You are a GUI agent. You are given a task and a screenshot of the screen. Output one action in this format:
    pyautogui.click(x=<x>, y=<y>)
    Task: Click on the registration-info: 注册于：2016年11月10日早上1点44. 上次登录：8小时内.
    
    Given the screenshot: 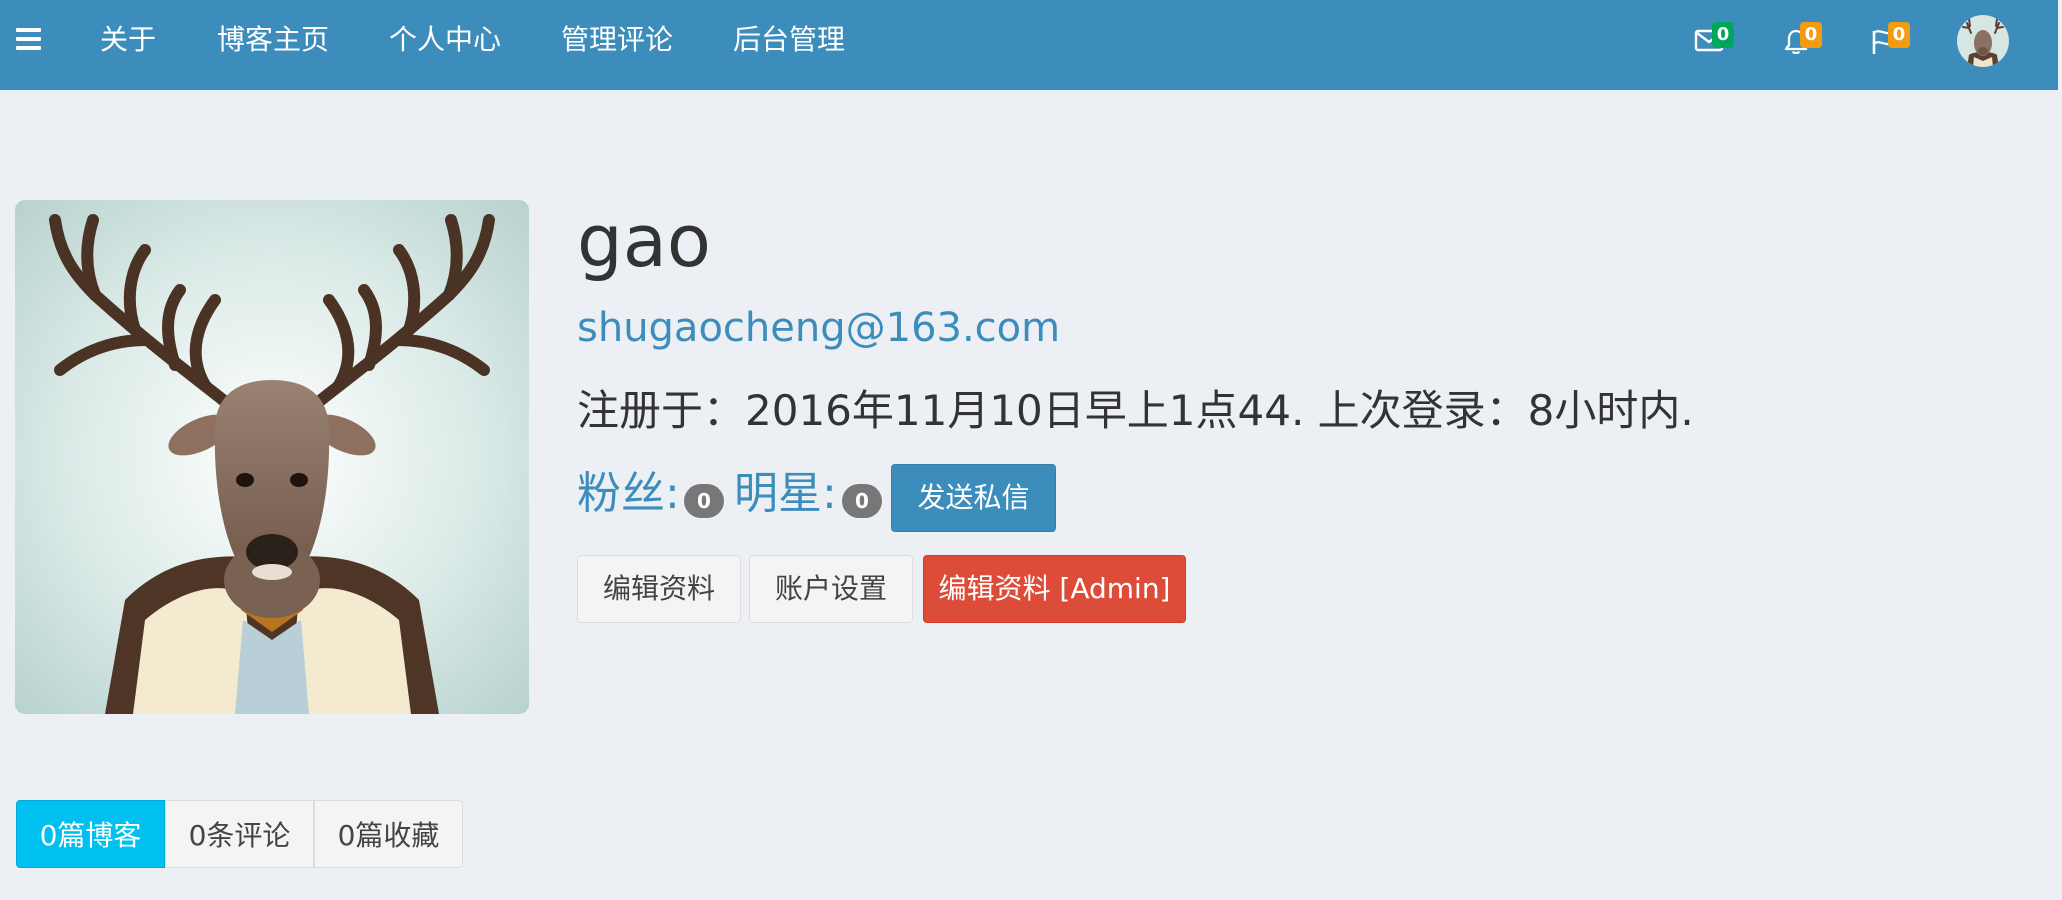 What is the action you would take?
    pyautogui.click(x=1135, y=410)
    